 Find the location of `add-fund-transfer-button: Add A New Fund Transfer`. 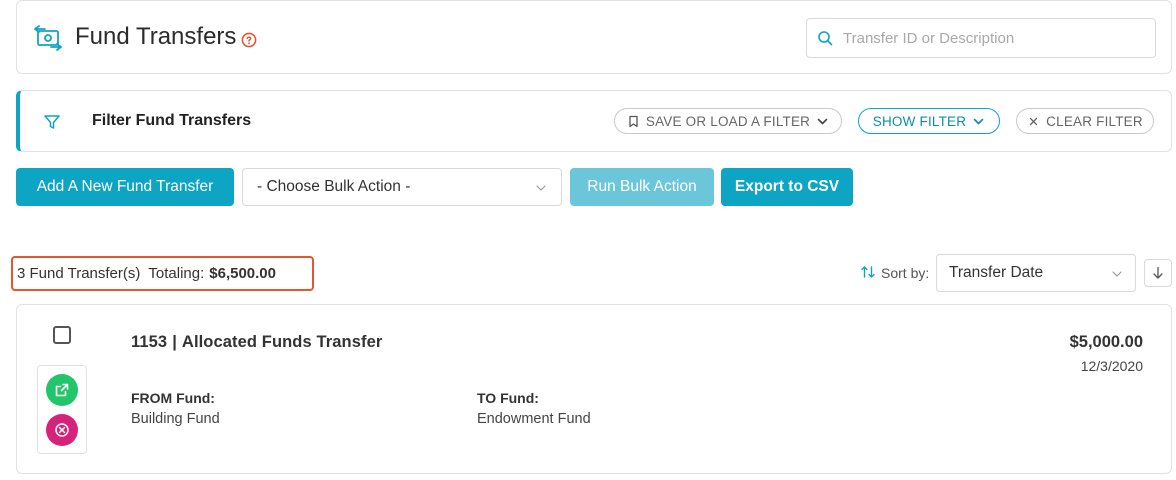

add-fund-transfer-button: Add A New Fund Transfer is located at coordinates (125, 187).